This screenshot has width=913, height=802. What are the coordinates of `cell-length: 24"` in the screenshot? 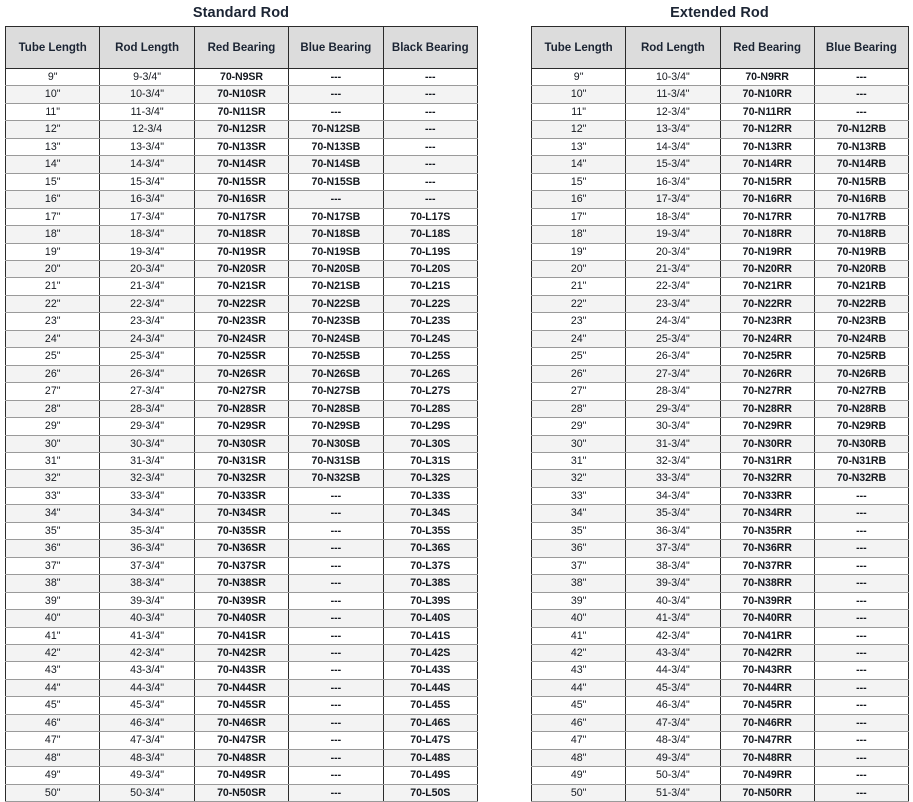 It's located at (578, 339).